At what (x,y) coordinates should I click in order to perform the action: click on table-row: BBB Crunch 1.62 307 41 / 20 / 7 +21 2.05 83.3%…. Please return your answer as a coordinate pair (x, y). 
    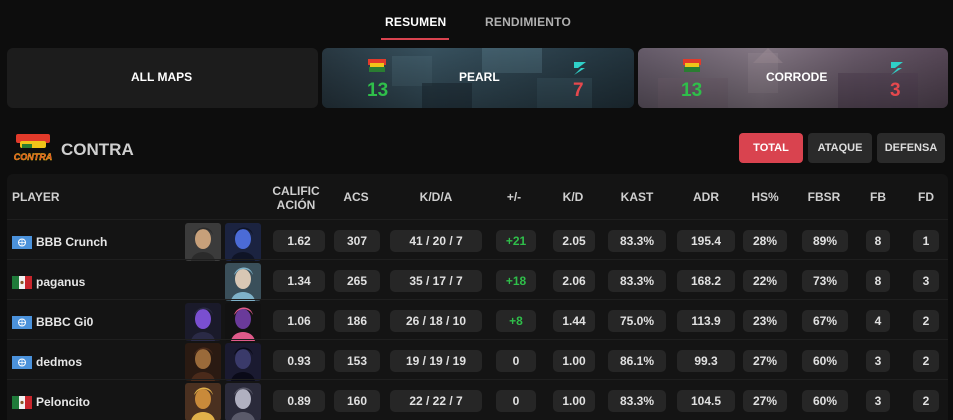
    Looking at the image, I should click on (477, 240).